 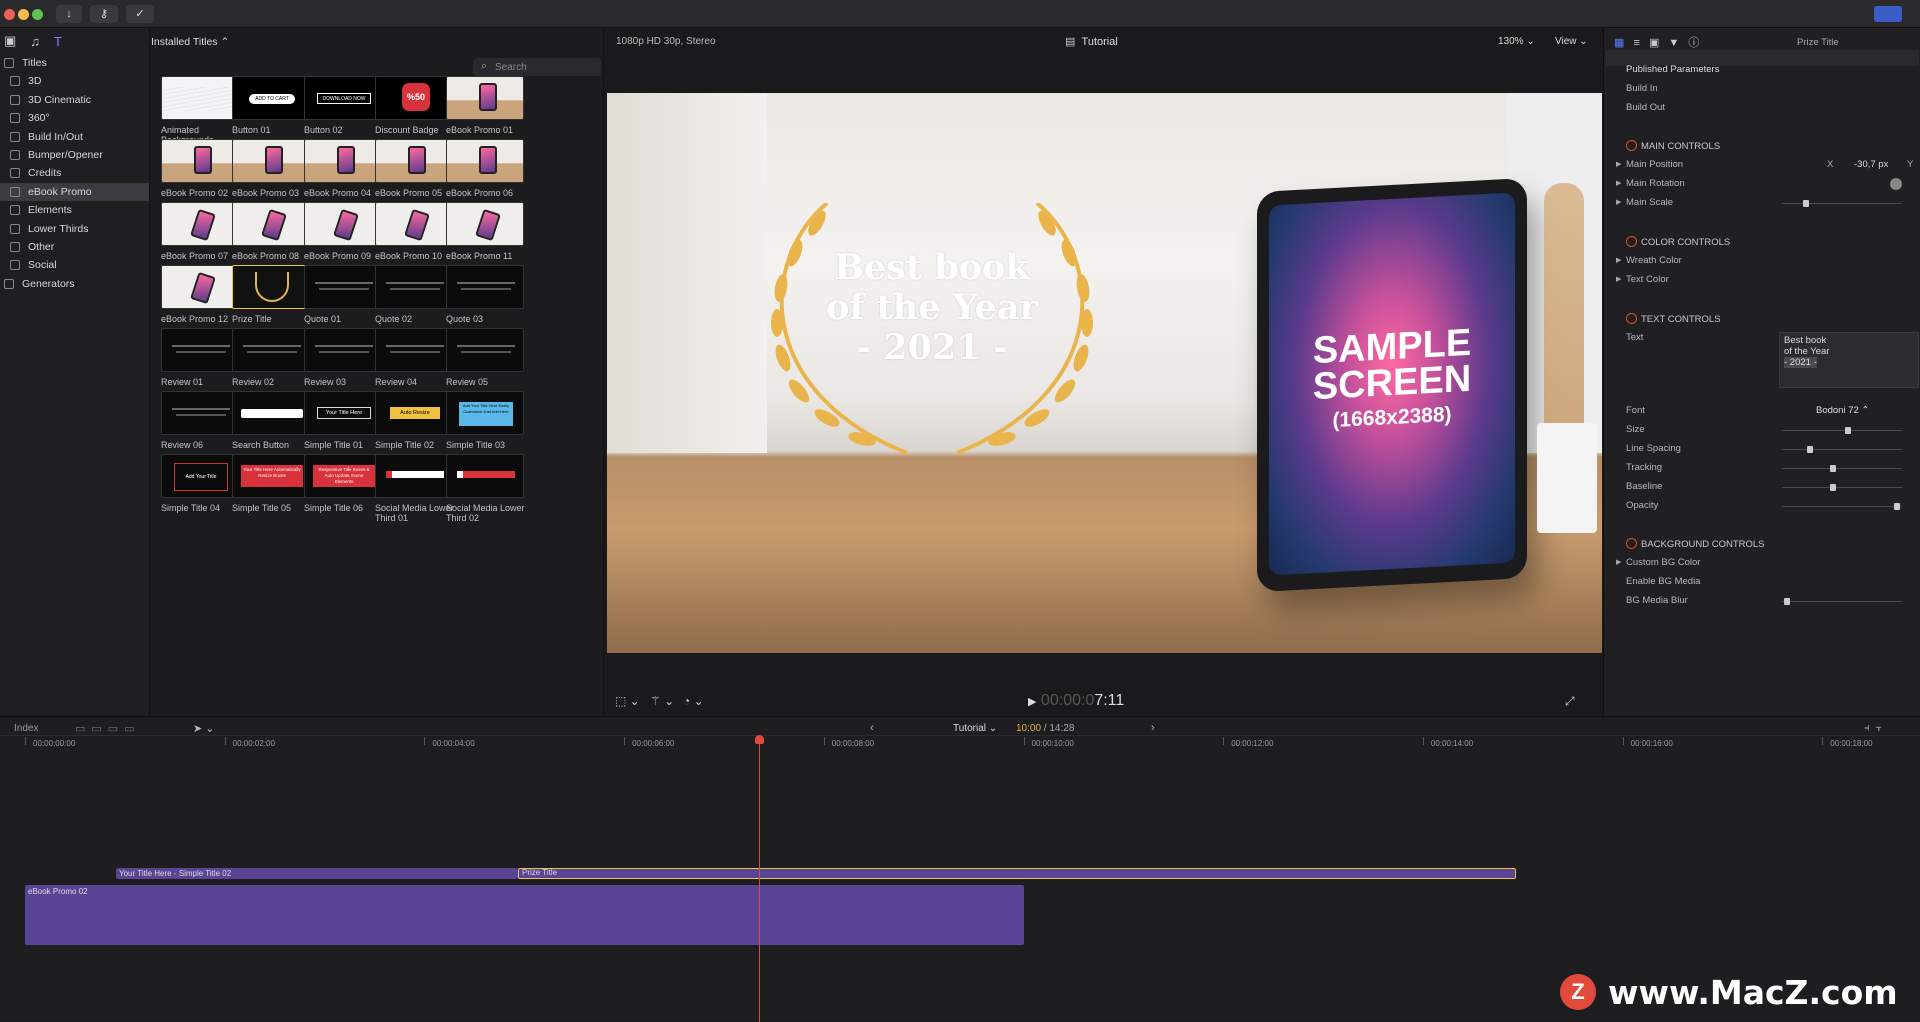 I want to click on transform-tool-menu: ⬚ ⌄, so click(x=627, y=701).